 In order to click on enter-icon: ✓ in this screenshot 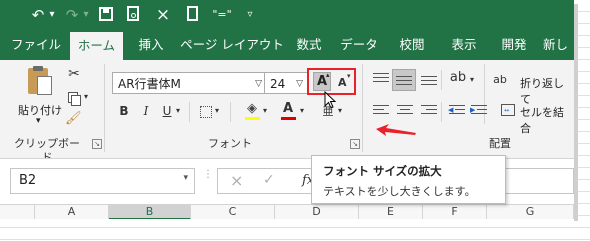, I will do `click(269, 180)`.